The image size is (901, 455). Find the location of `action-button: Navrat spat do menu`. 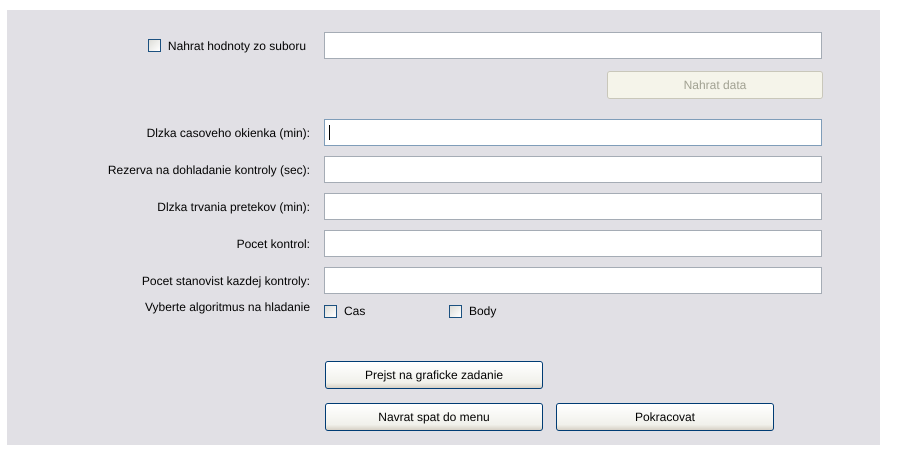

action-button: Navrat spat do menu is located at coordinates (434, 417).